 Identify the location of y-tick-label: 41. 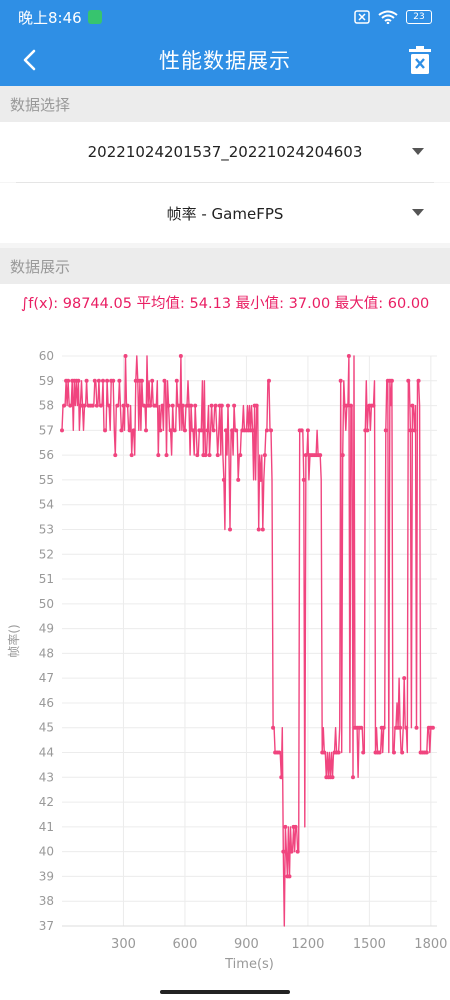
(46, 827).